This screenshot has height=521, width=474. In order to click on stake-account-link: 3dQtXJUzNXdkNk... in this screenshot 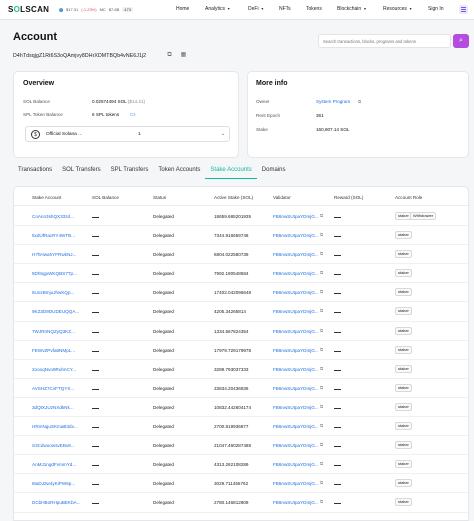, I will do `click(53, 407)`.